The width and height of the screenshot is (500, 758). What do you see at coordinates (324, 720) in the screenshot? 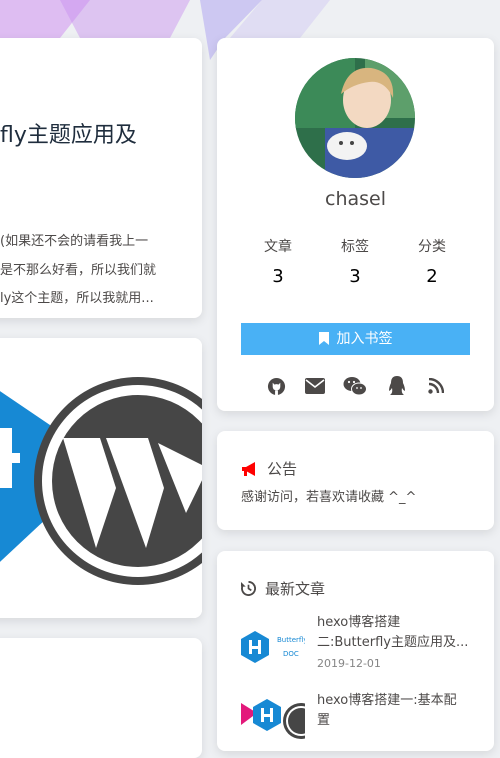
I see `recent-post-title-line: 置` at bounding box center [324, 720].